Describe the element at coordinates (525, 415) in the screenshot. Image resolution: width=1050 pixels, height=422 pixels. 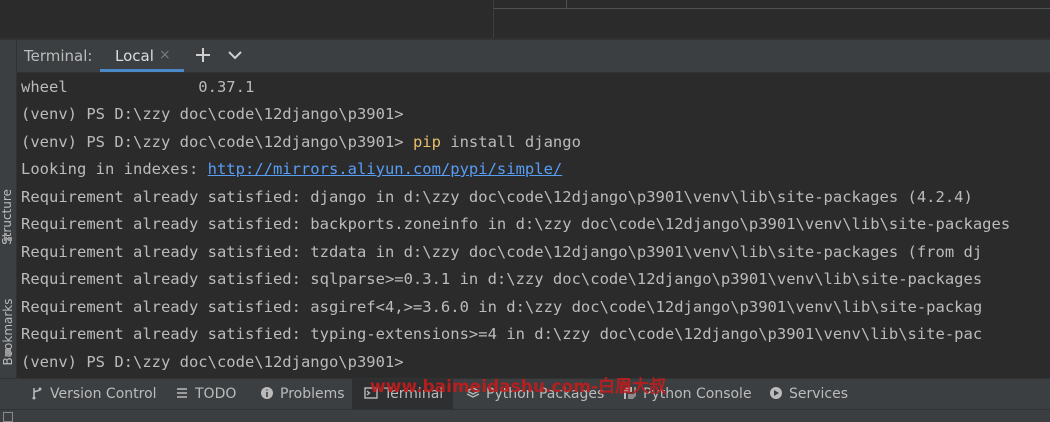
I see `status-bar` at that location.